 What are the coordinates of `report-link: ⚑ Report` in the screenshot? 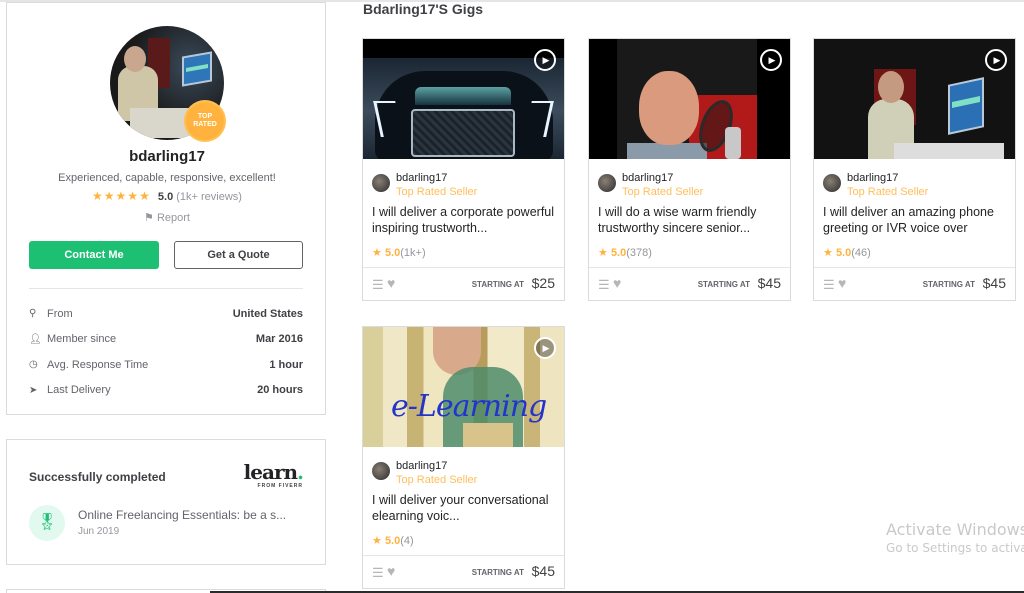 It's located at (167, 217).